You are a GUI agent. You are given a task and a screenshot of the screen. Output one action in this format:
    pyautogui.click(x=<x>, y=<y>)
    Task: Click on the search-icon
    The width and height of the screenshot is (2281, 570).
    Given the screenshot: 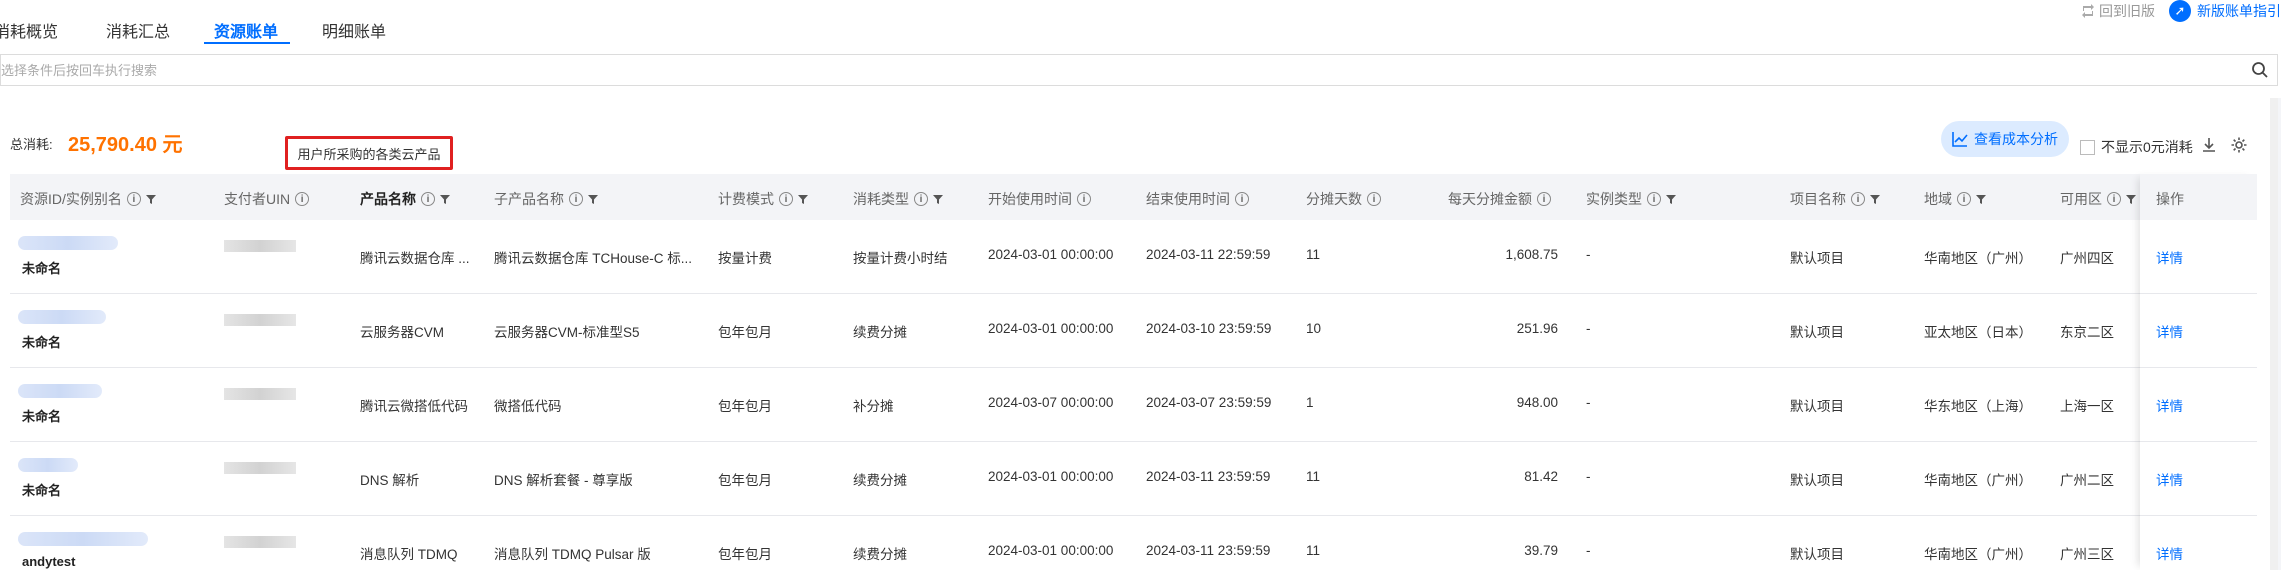 What is the action you would take?
    pyautogui.click(x=2260, y=70)
    